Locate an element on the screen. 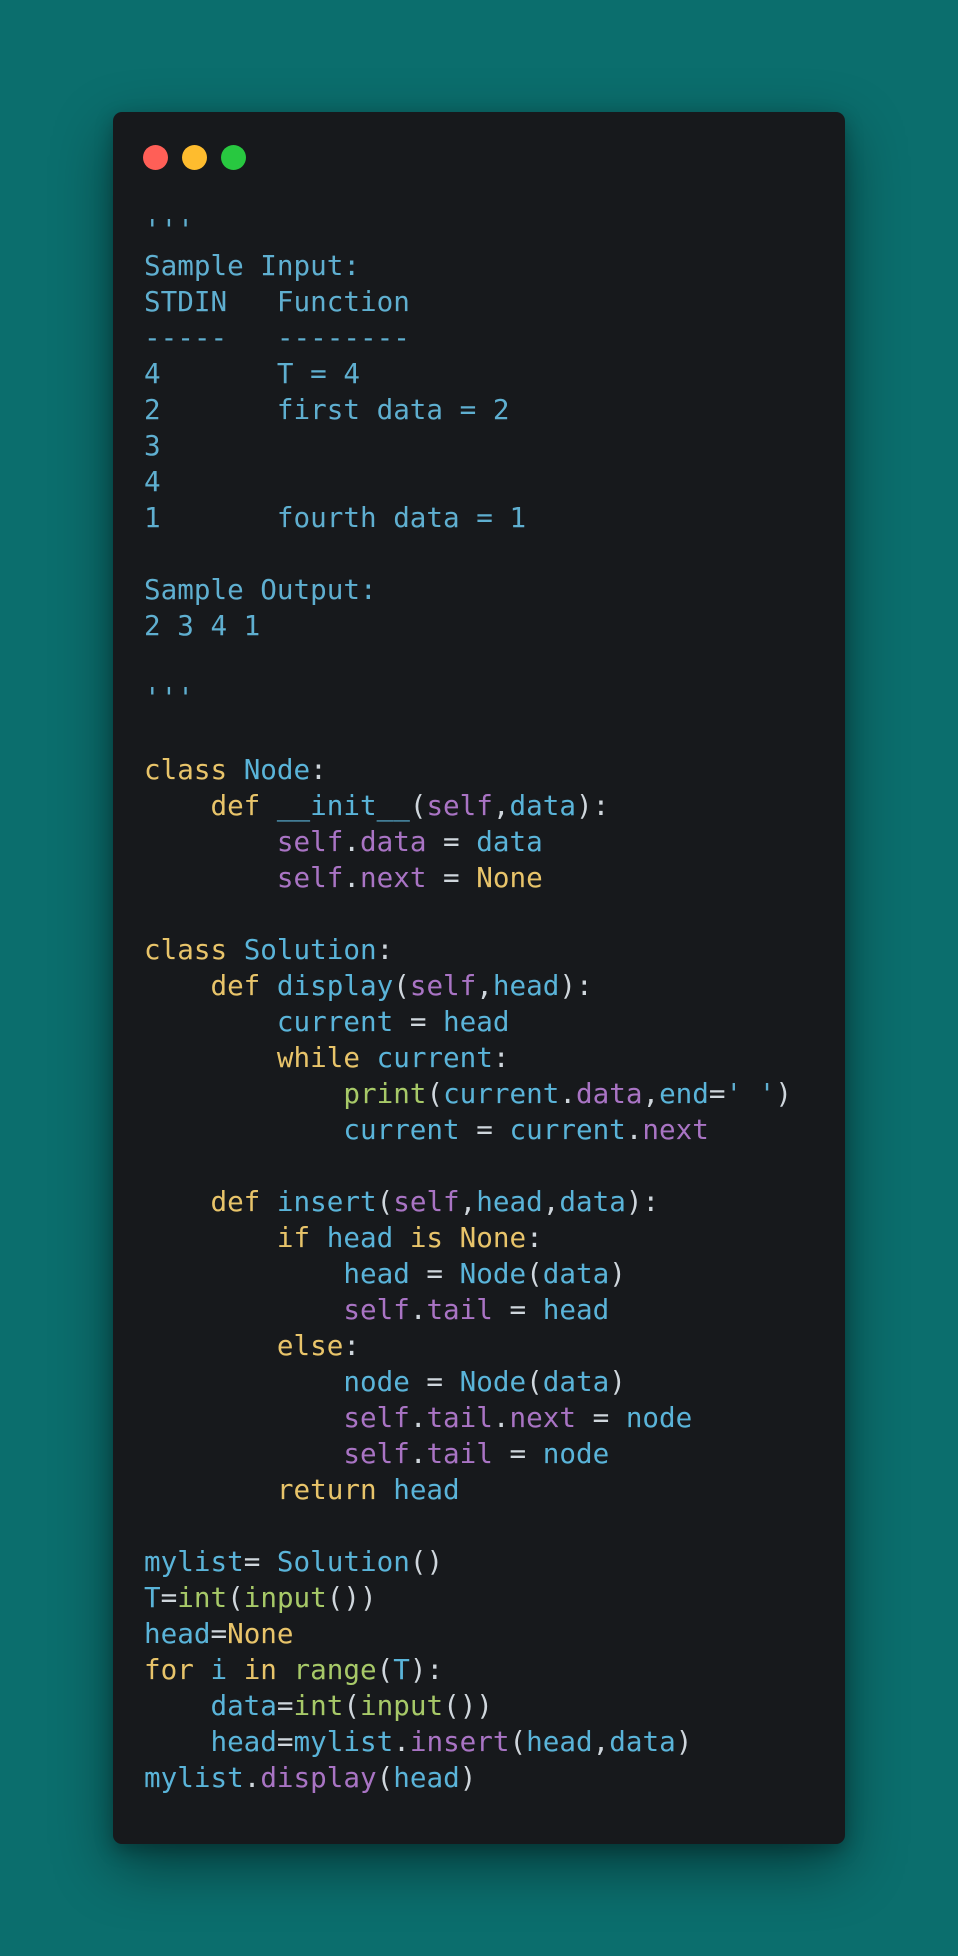  code-line: node = Node(data) is located at coordinates (468, 1382).